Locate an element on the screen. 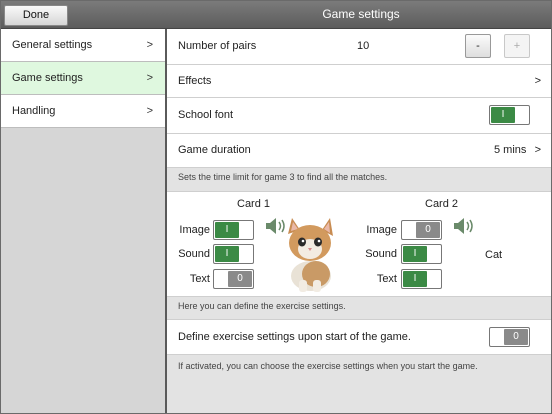 The width and height of the screenshot is (552, 414). sidebar-item-general-settings: General settings > is located at coordinates (83, 45).